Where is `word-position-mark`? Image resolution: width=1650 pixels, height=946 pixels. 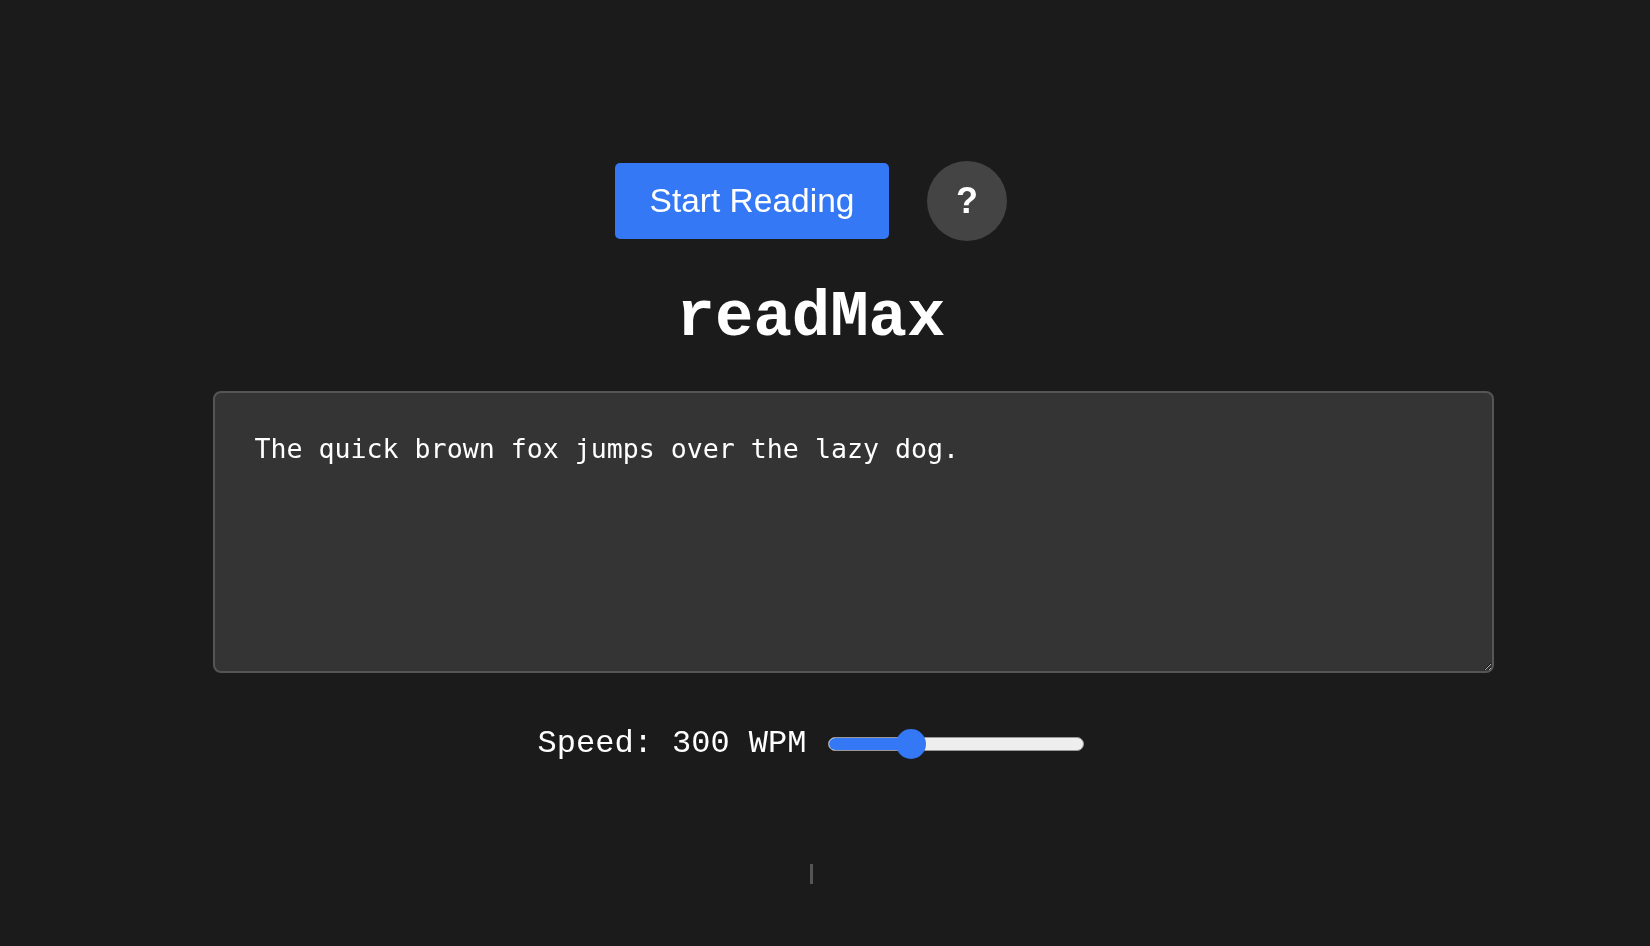 word-position-mark is located at coordinates (811, 874).